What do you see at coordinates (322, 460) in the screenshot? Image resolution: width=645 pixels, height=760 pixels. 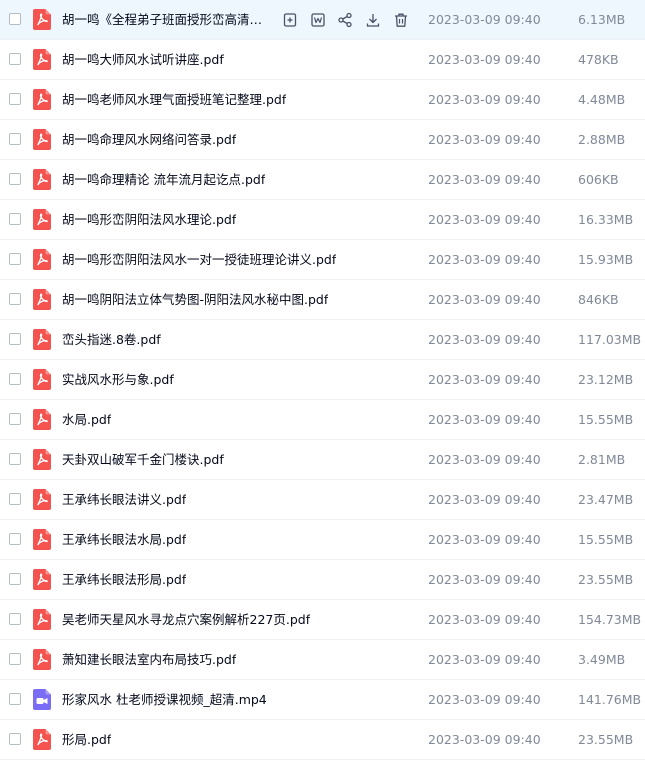 I see `file-row: 天卦双山破军千金门楼诀.pdf 2023-03-09 09:40 2.81MB` at bounding box center [322, 460].